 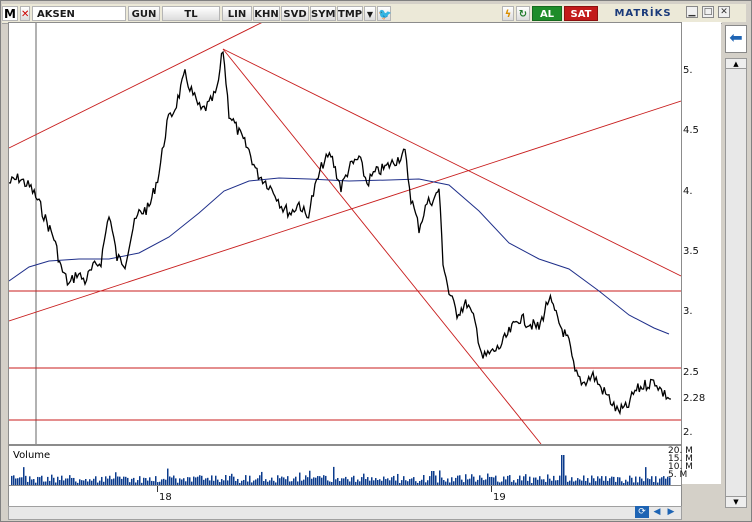 I want to click on x-tick-19: 19, so click(x=499, y=497).